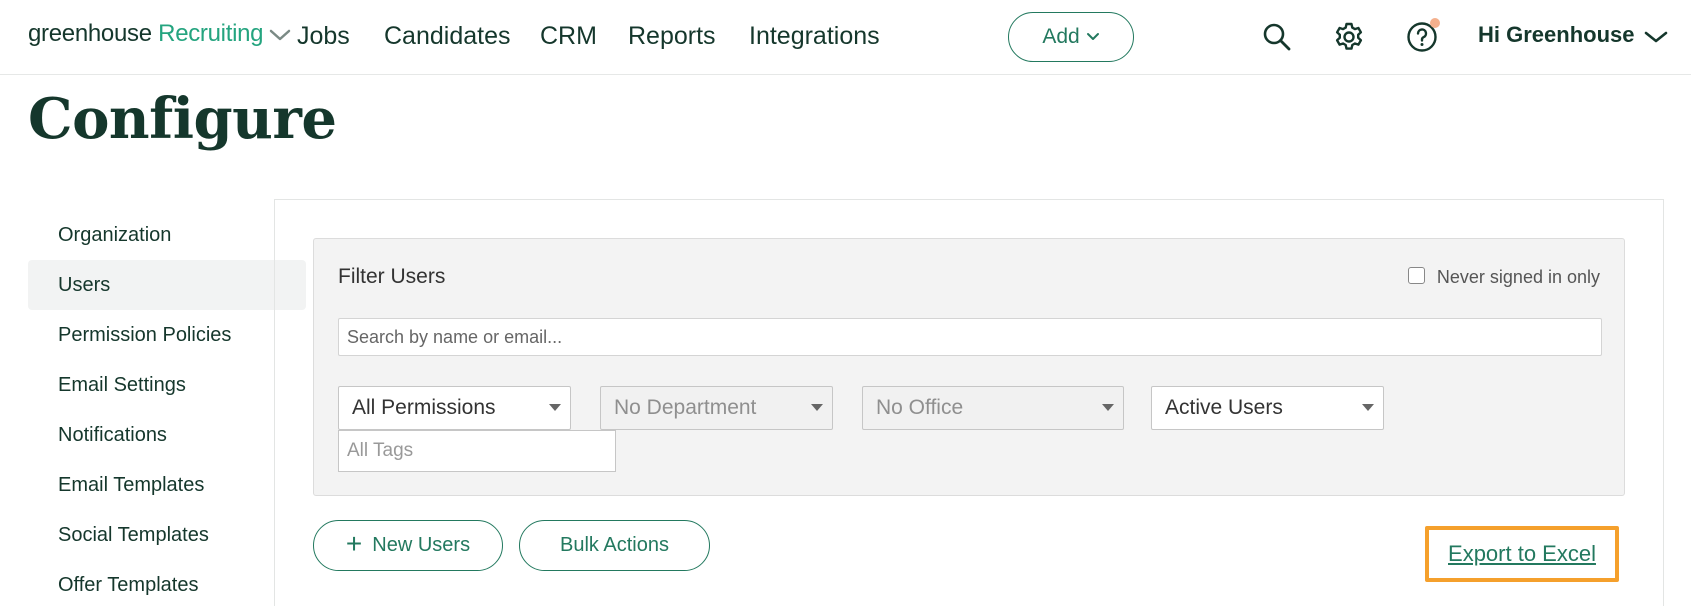 The width and height of the screenshot is (1691, 606). I want to click on bulk-actions-label: Bulk Actions, so click(614, 545).